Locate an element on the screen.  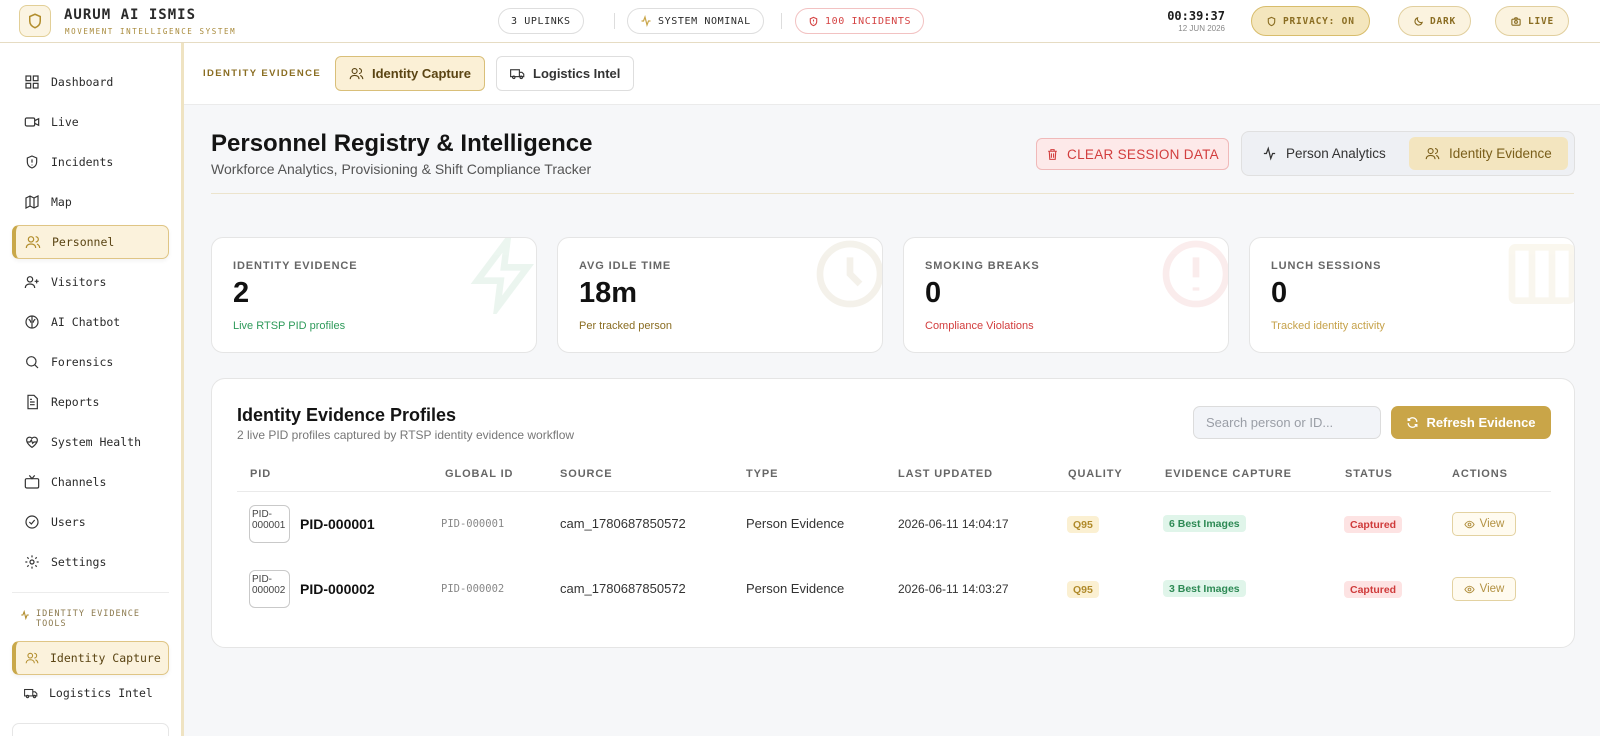
evidence-badge: 6 Best Images is located at coordinates (1204, 523).